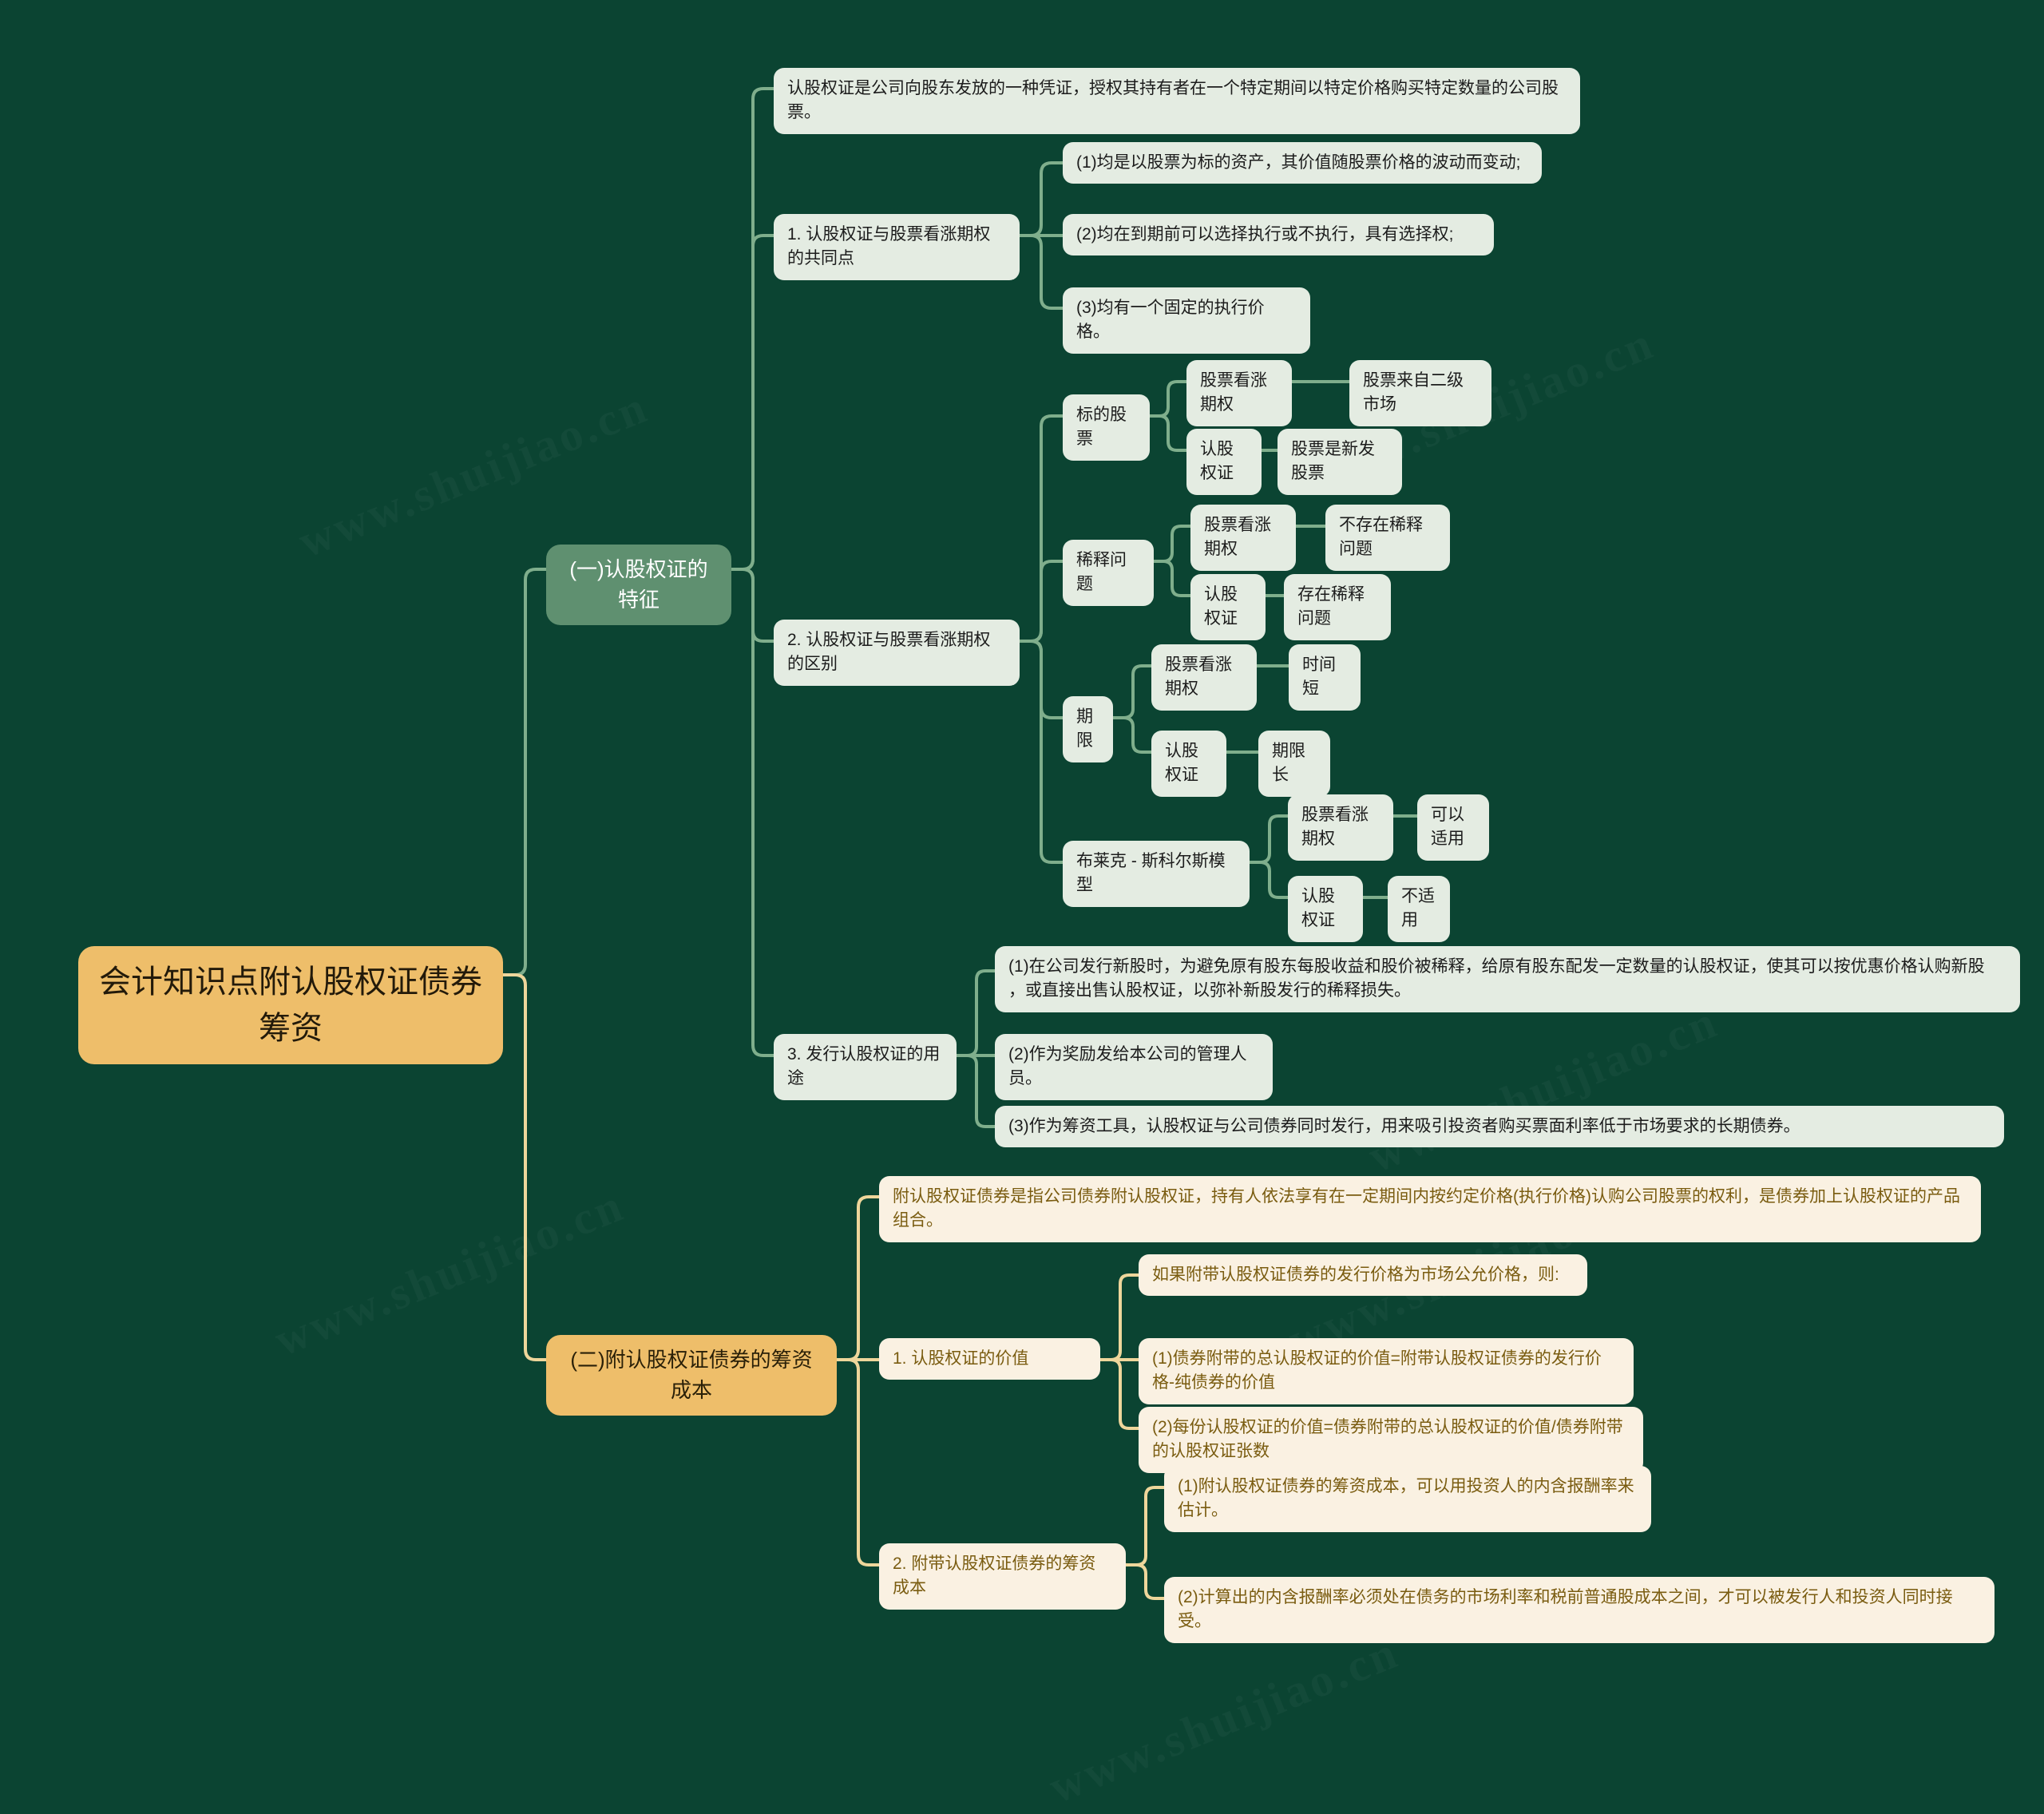 The width and height of the screenshot is (2044, 1814). Describe the element at coordinates (1377, 1370) in the screenshot. I see `b2-section1-item-text: (1)债券附带的总认股权证的价值=附带认股权证债券的发行价格-纯债券的价值` at that location.